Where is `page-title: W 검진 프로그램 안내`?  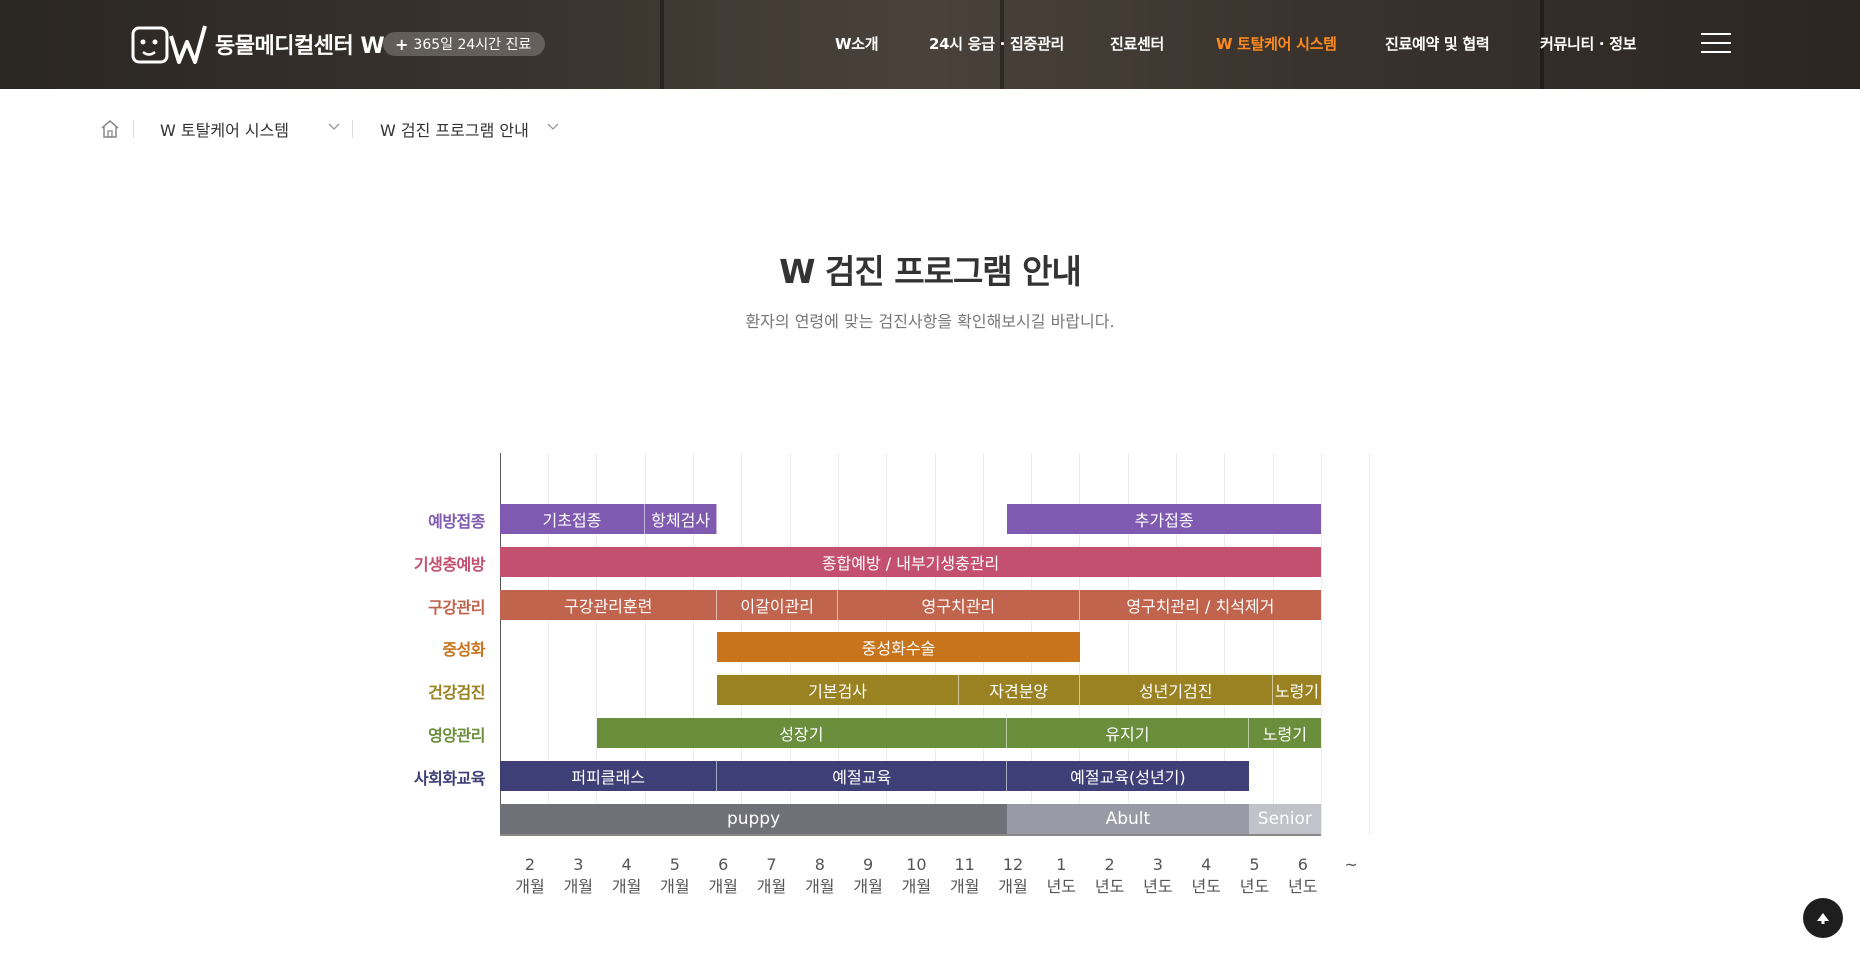 page-title: W 검진 프로그램 안내 is located at coordinates (930, 271).